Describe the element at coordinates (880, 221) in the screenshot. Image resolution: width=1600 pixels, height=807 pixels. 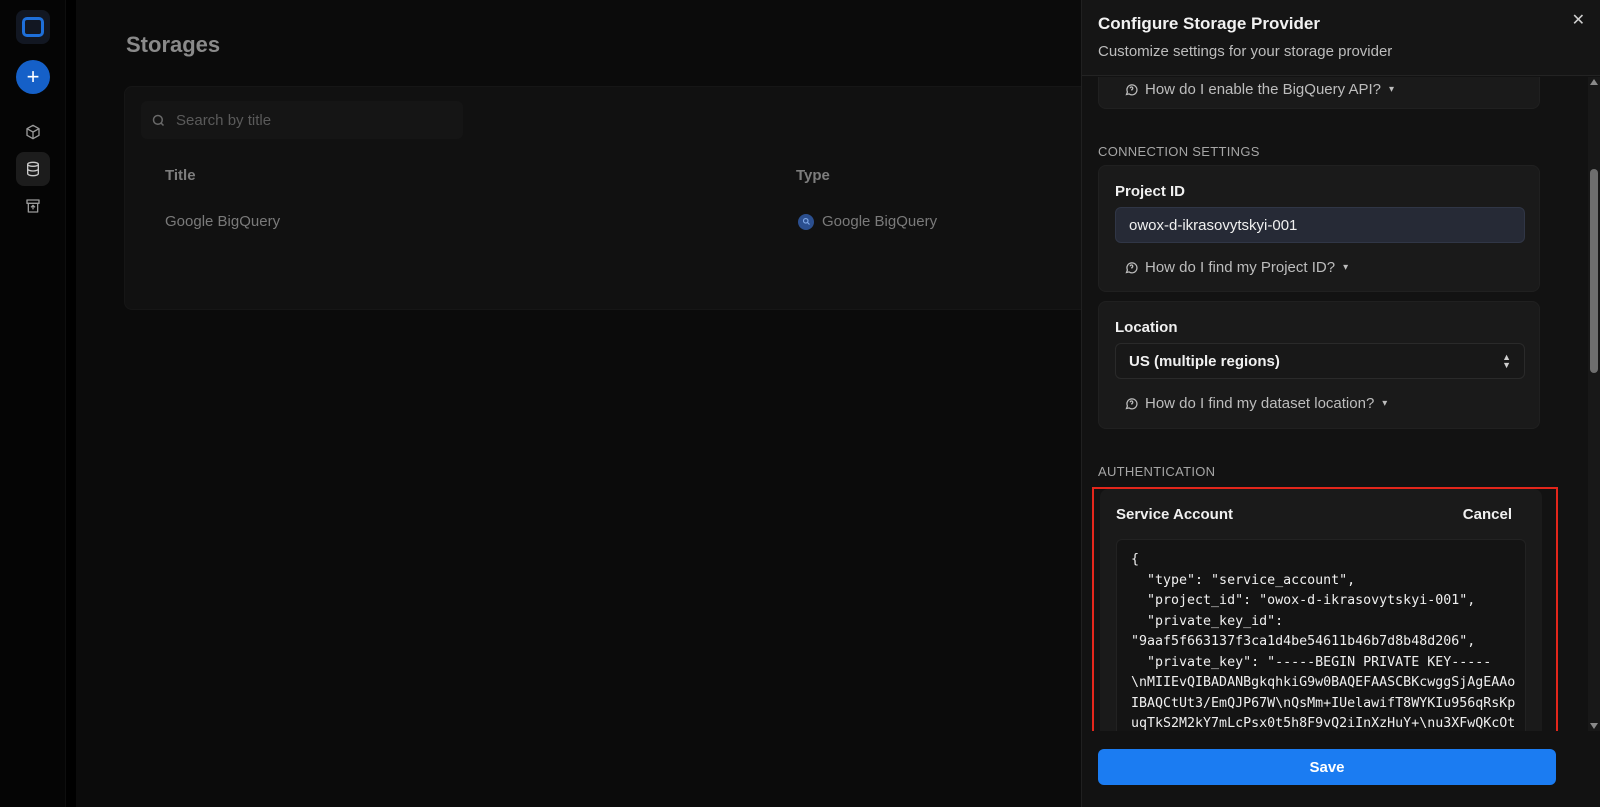
I see `type-label: Google BigQuery` at that location.